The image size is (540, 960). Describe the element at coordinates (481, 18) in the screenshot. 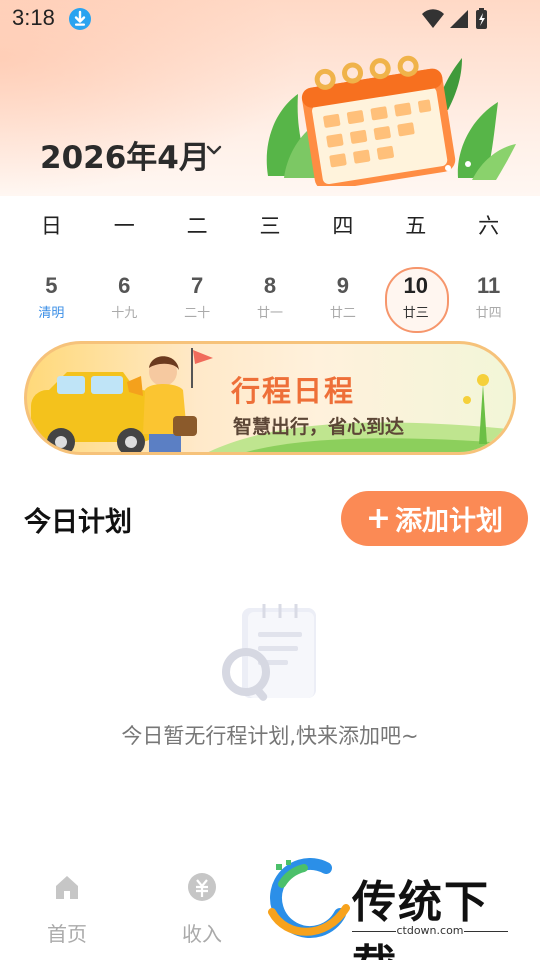

I see `battery-icon` at that location.